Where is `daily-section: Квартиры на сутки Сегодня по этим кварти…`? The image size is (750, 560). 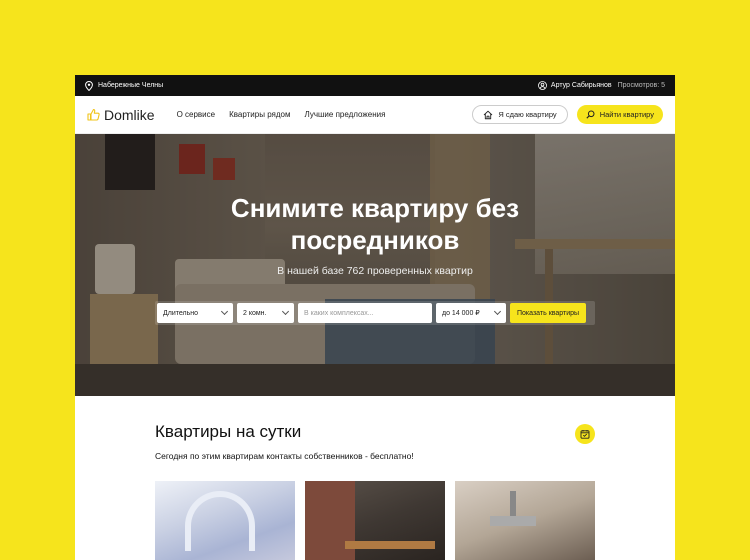 daily-section: Квартиры на сутки Сегодня по этим кварти… is located at coordinates (375, 441).